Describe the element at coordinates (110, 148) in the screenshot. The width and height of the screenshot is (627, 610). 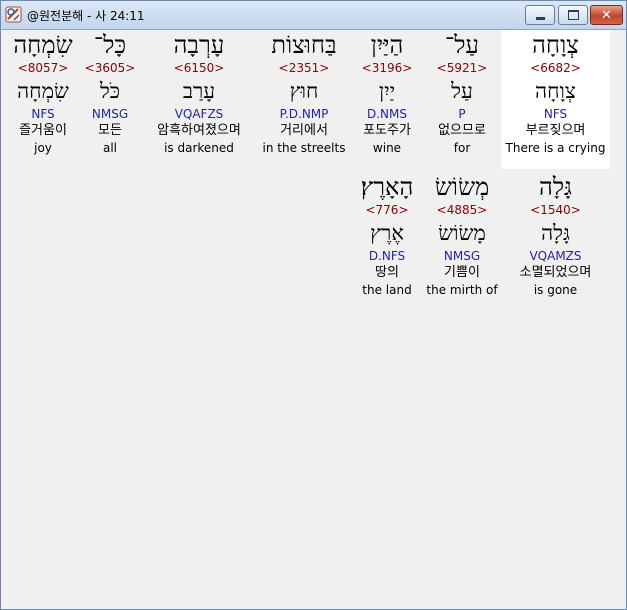
I see `english-gloss: all` at that location.